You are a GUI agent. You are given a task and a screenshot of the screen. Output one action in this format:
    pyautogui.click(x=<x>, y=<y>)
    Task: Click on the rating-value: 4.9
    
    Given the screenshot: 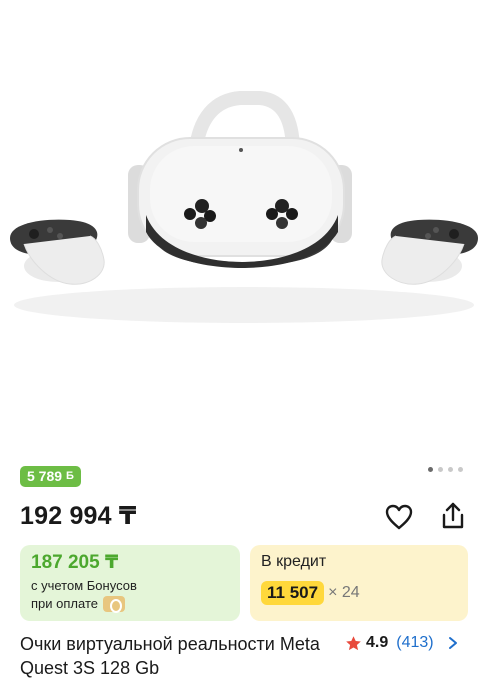 What is the action you would take?
    pyautogui.click(x=377, y=642)
    